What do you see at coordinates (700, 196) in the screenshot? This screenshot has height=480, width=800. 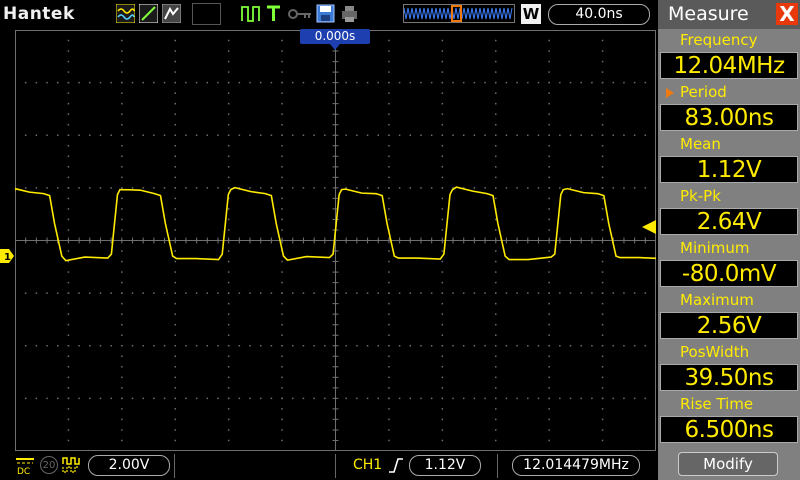 I see `measurement-label: Pk-Pk` at bounding box center [700, 196].